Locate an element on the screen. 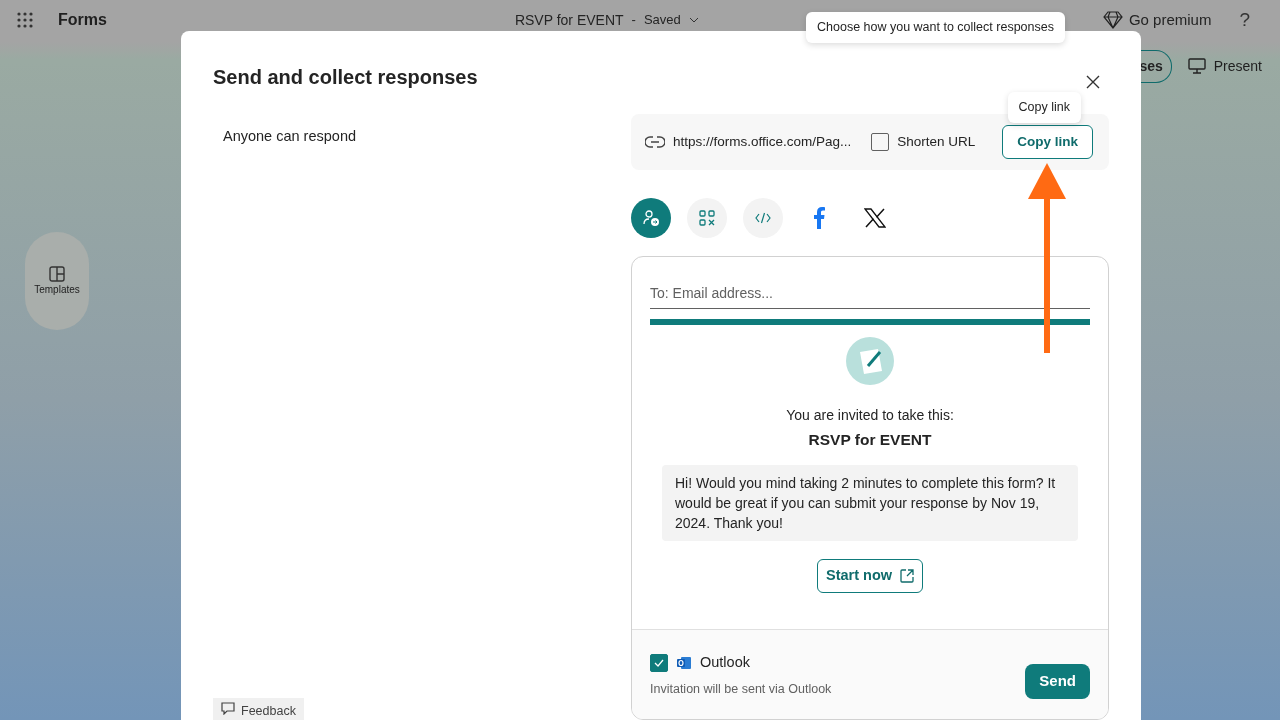 This screenshot has width=1280, height=720. link-icon is located at coordinates (655, 142).